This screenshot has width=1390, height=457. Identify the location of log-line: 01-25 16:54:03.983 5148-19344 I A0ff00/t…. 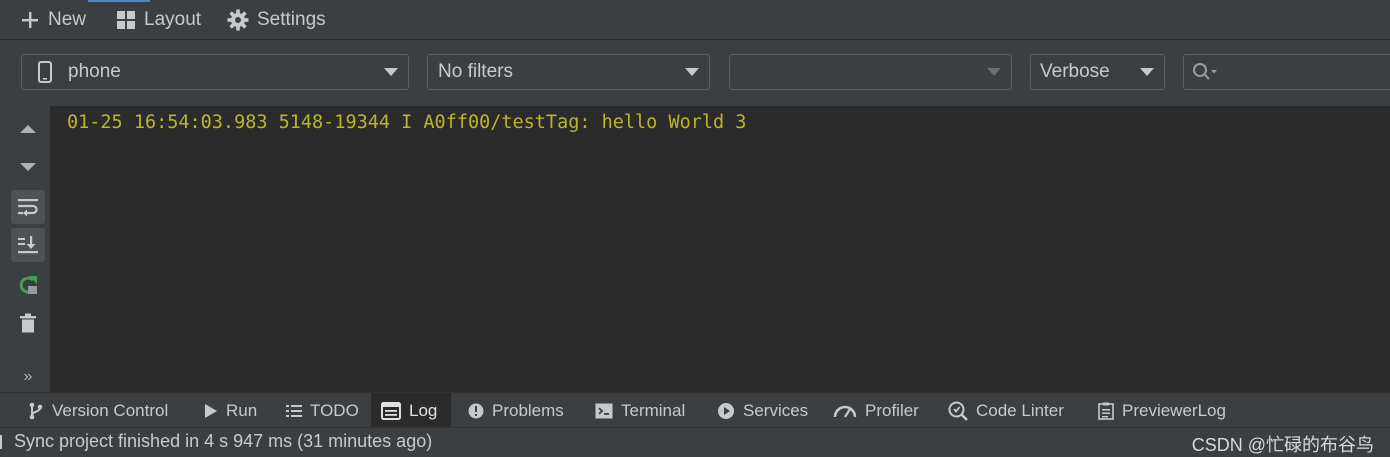
(407, 122).